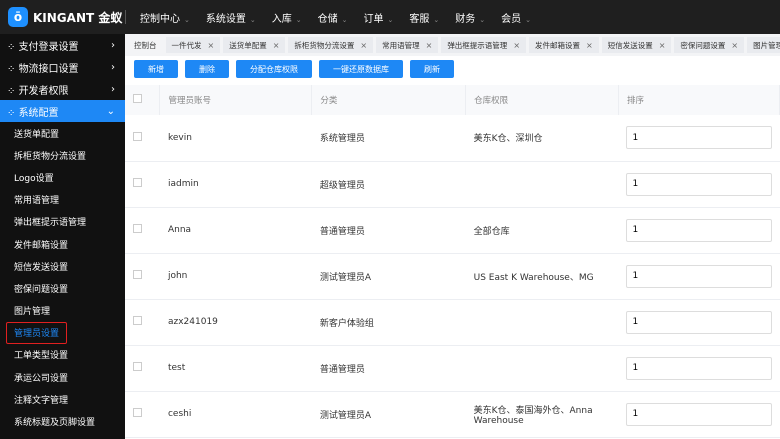 The height and width of the screenshot is (439, 780). I want to click on tab-label: 图片管理, so click(766, 45).